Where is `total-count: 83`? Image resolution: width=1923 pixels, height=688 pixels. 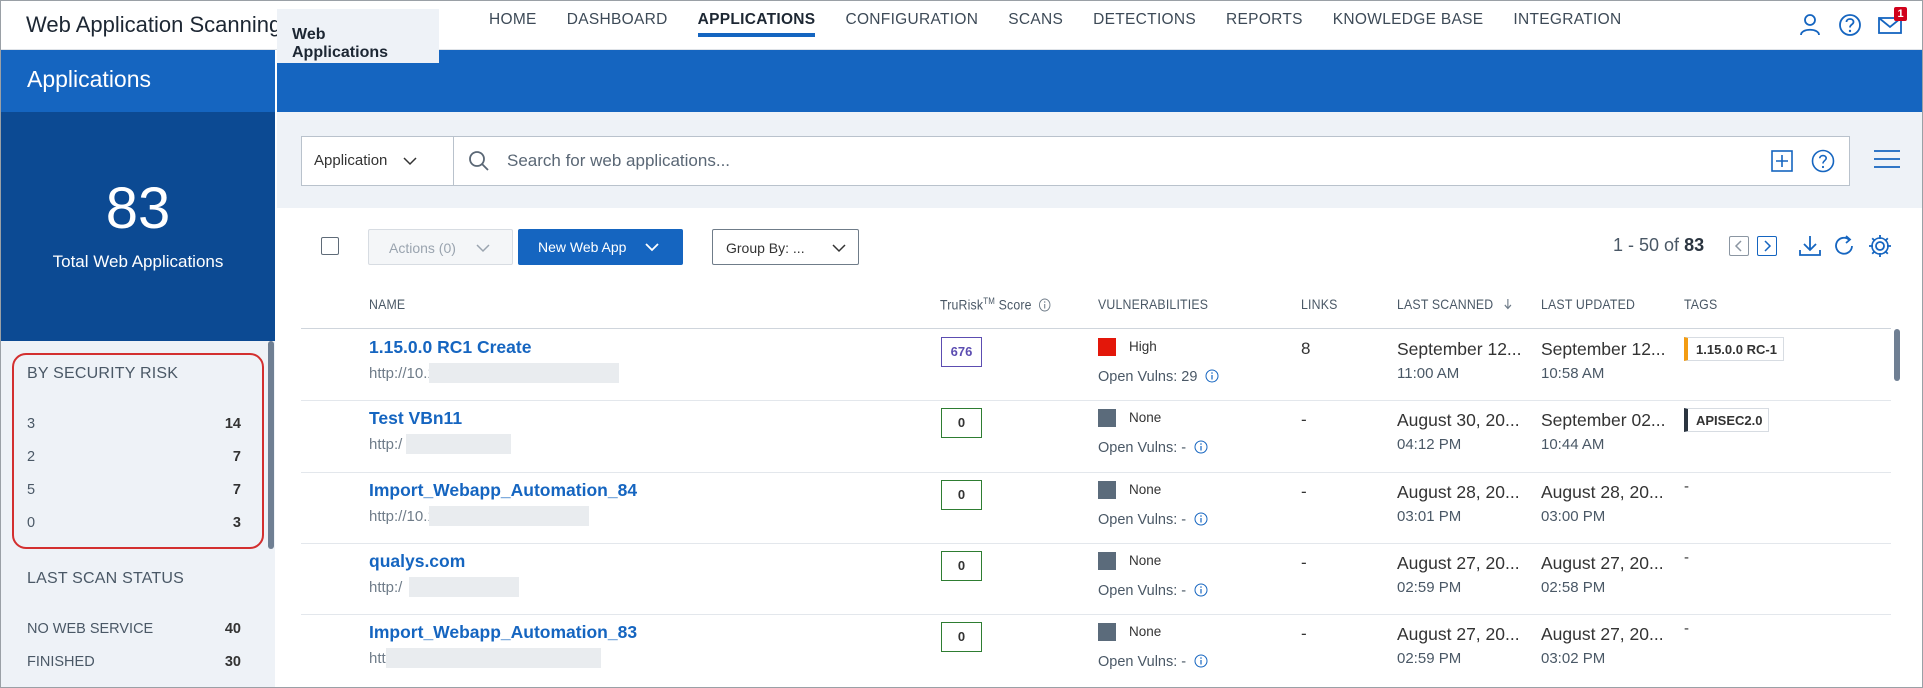
total-count: 83 is located at coordinates (138, 208).